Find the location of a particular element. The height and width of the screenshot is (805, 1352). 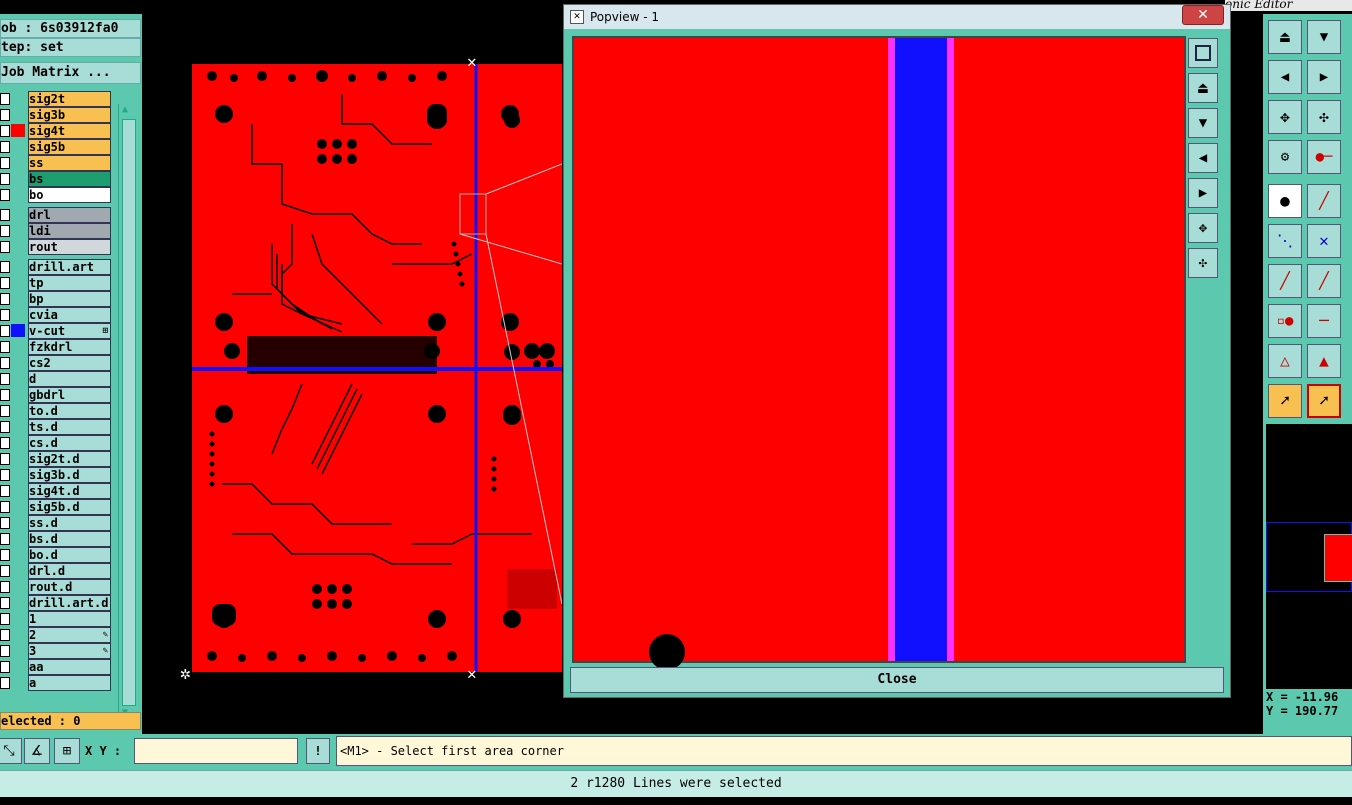

layer-row: sig2t is located at coordinates (56, 99).